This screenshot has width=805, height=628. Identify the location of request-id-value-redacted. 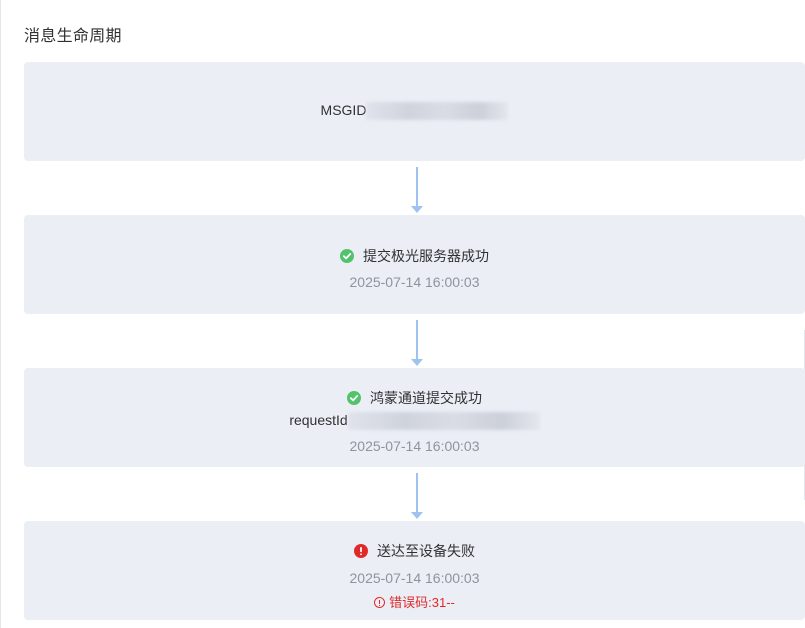
(443, 421).